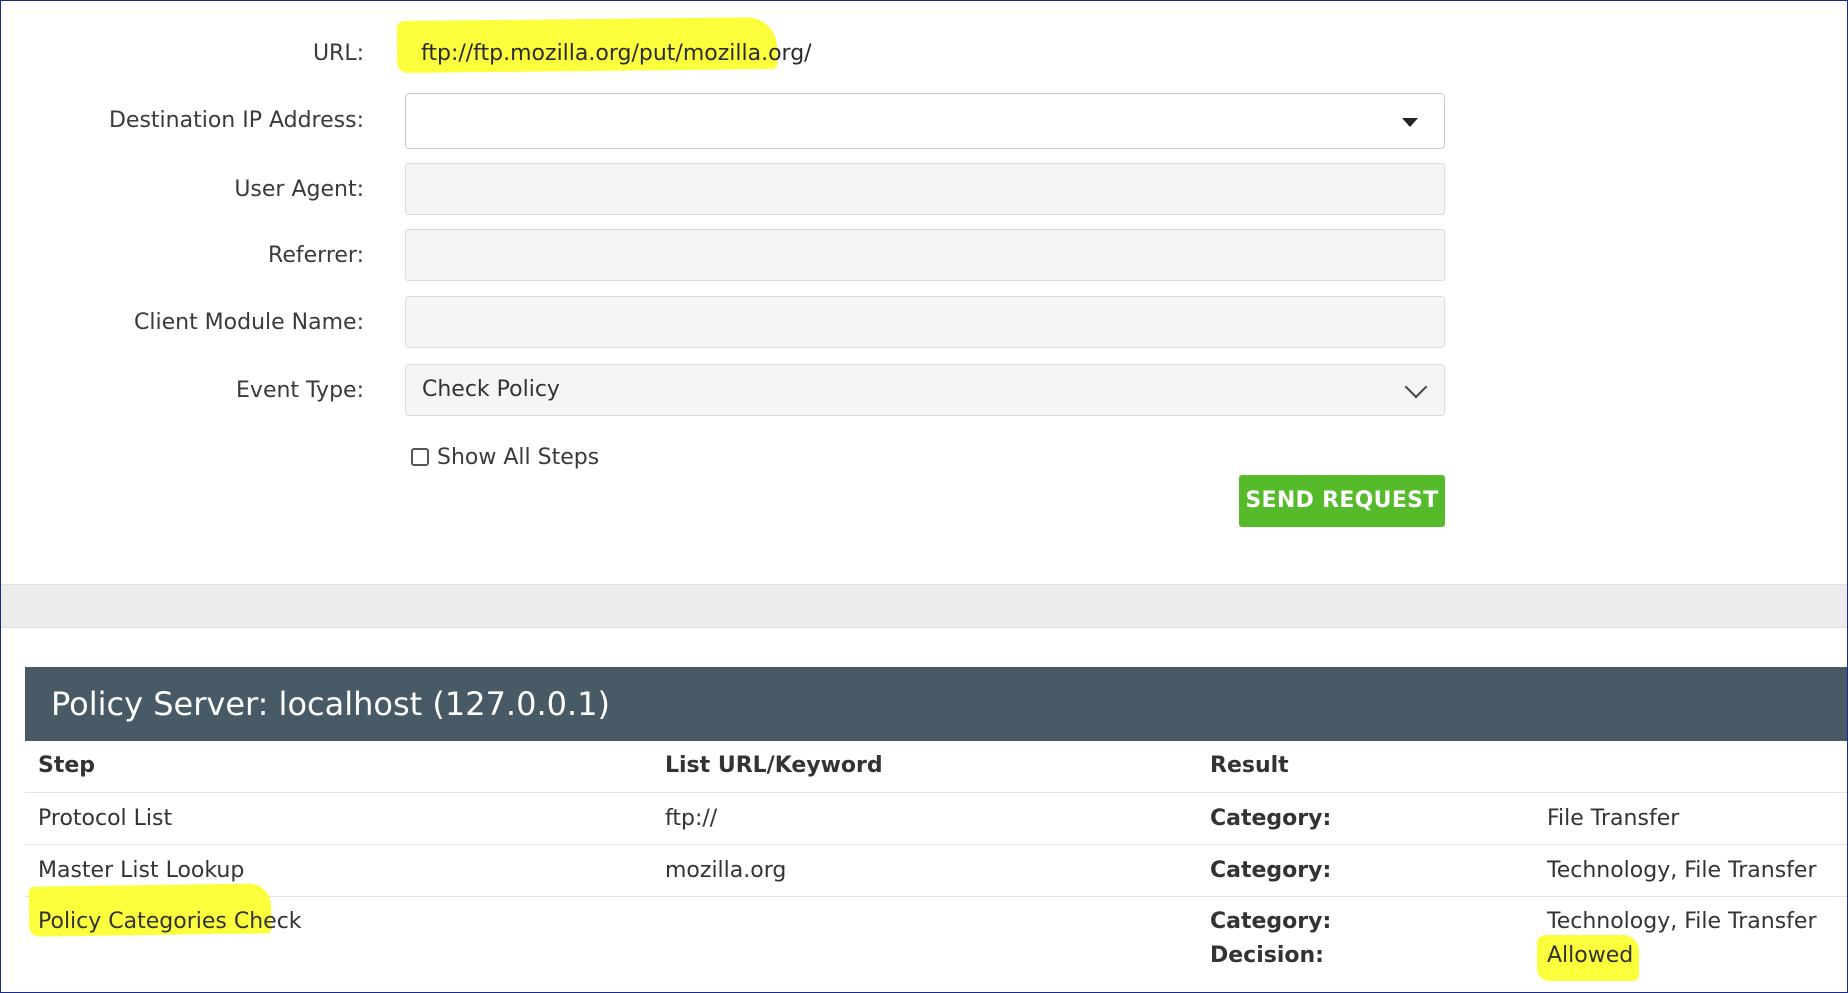  I want to click on user-agent-input, so click(925, 189).